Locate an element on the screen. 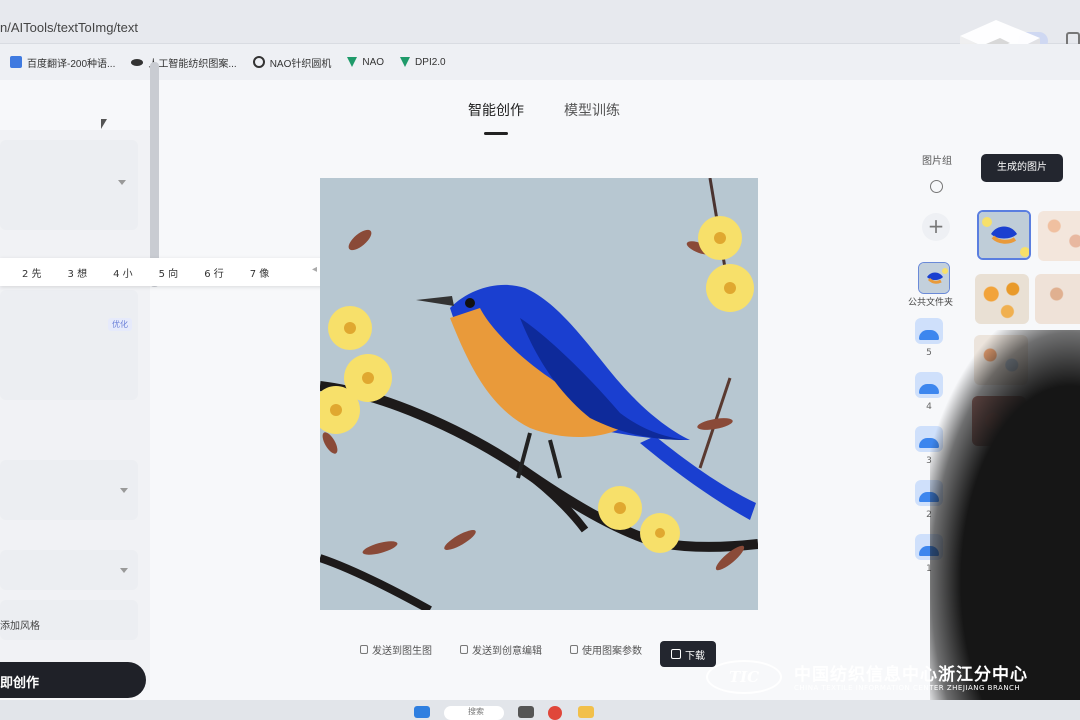  use-params-button: 使用图案参数 is located at coordinates (606, 649).